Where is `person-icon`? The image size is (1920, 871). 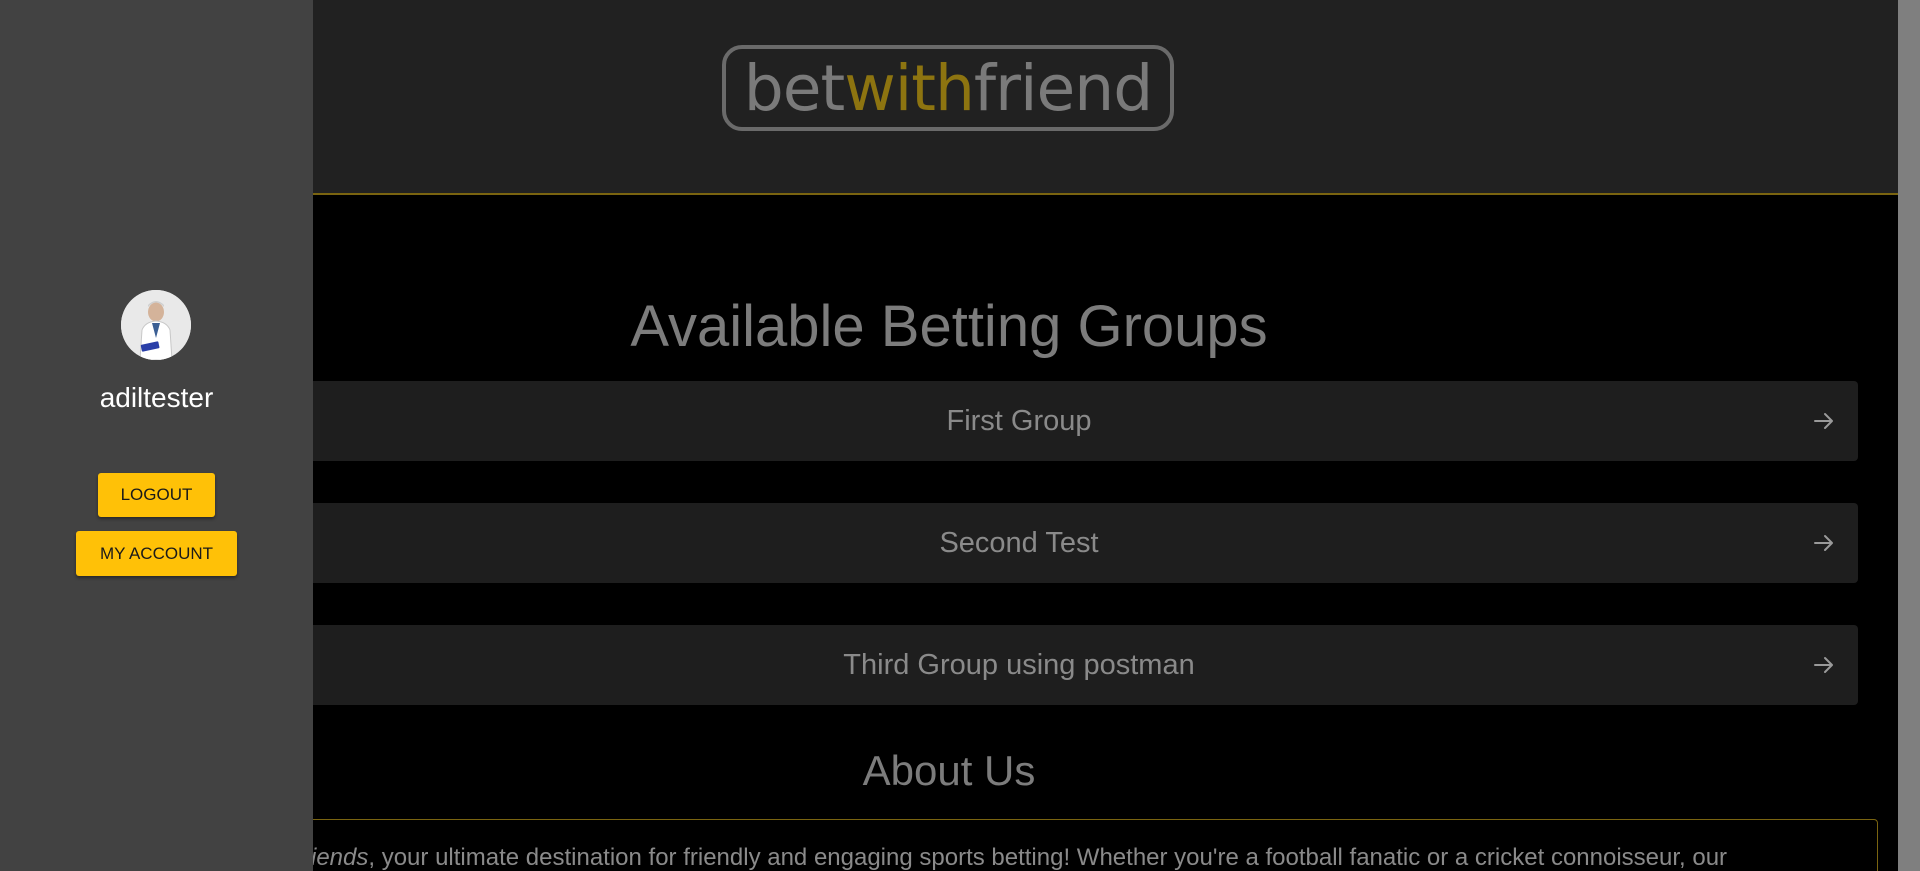 person-icon is located at coordinates (156, 325).